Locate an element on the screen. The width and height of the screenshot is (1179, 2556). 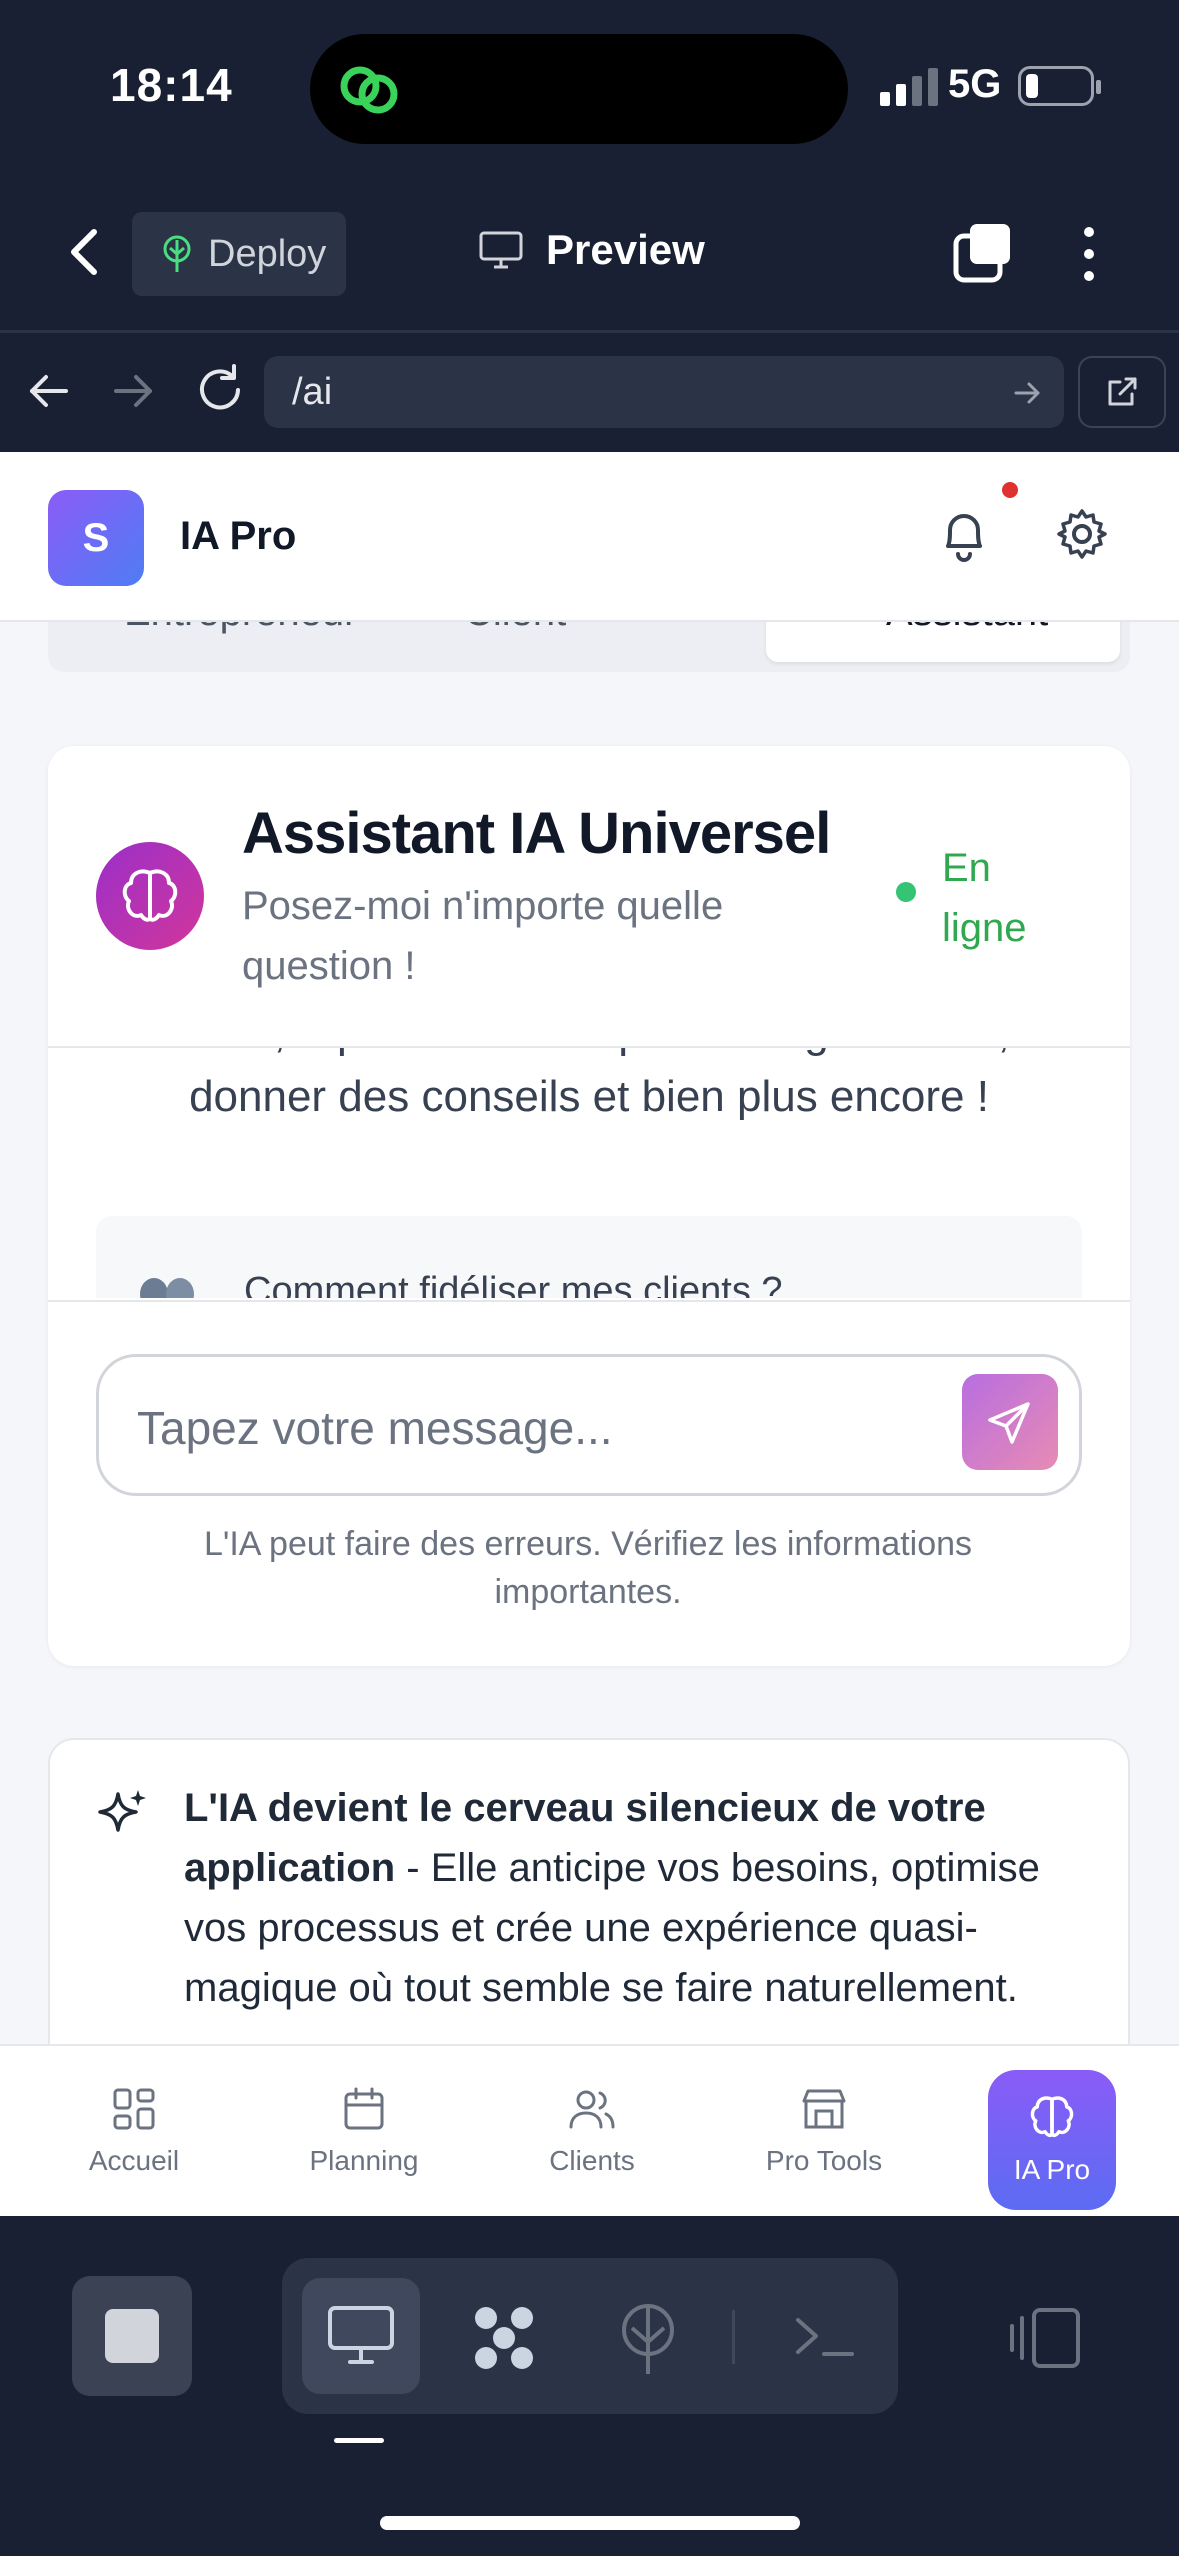
nav-label-ia-pro: IA Pro is located at coordinates (1052, 2169).